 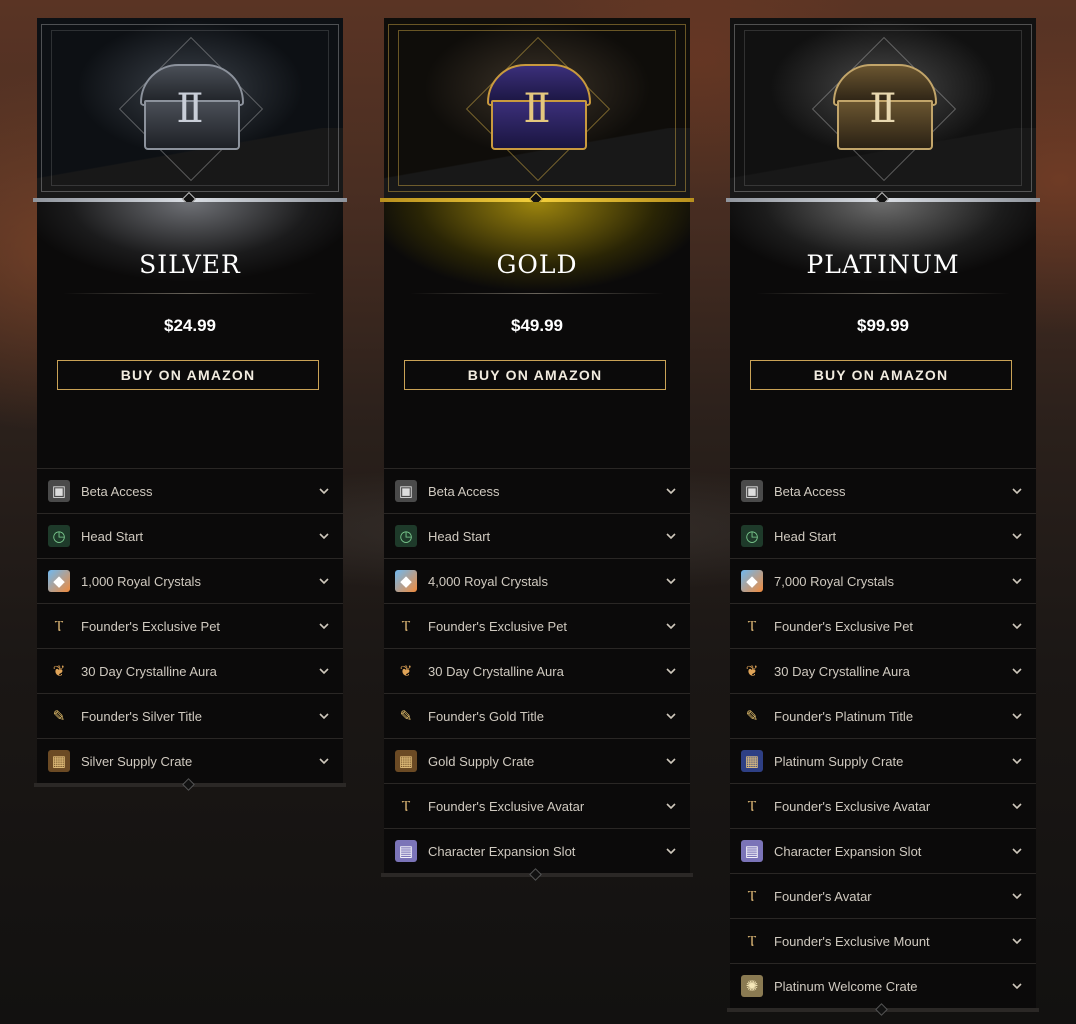 I want to click on reward-row: ◆ 7,000 Royal Crystals, so click(x=883, y=580).